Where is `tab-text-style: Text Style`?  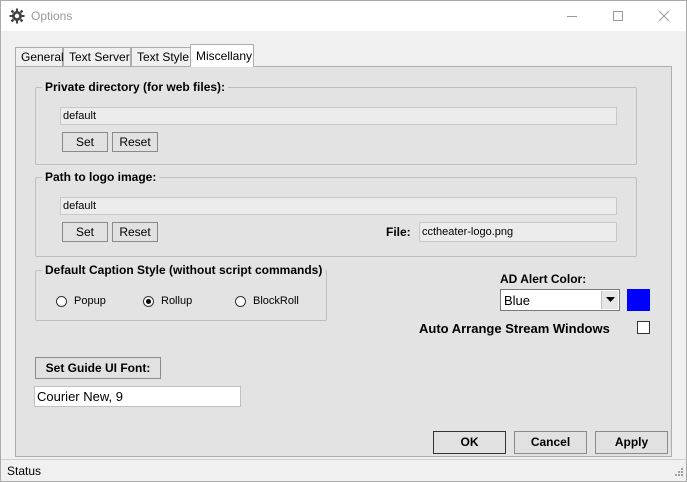
tab-text-style: Text Style is located at coordinates (161, 57).